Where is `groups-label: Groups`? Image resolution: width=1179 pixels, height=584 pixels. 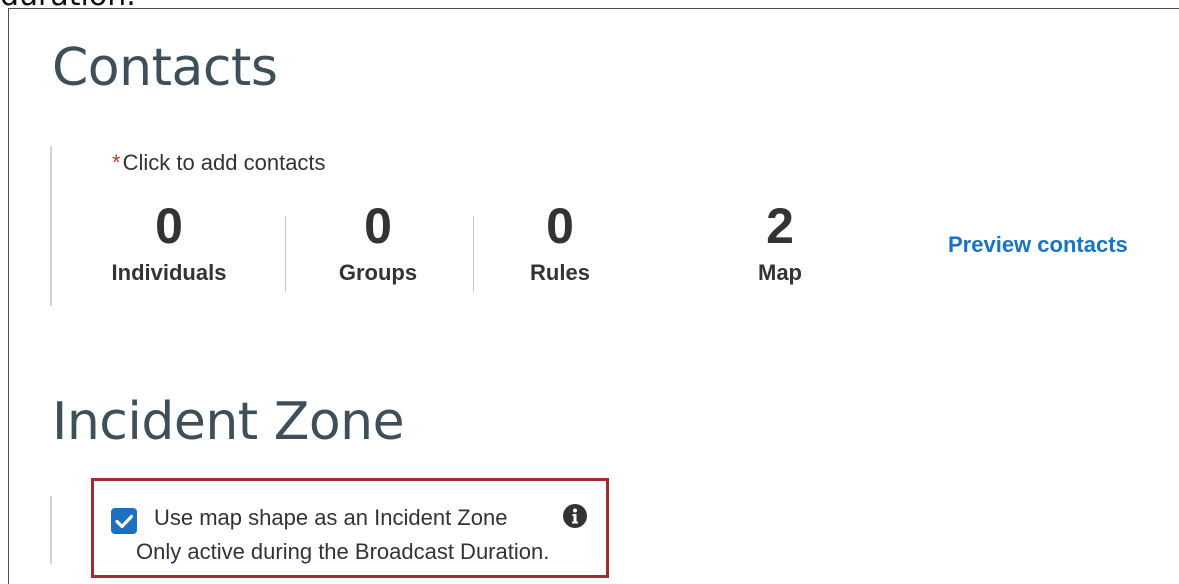
groups-label: Groups is located at coordinates (378, 272).